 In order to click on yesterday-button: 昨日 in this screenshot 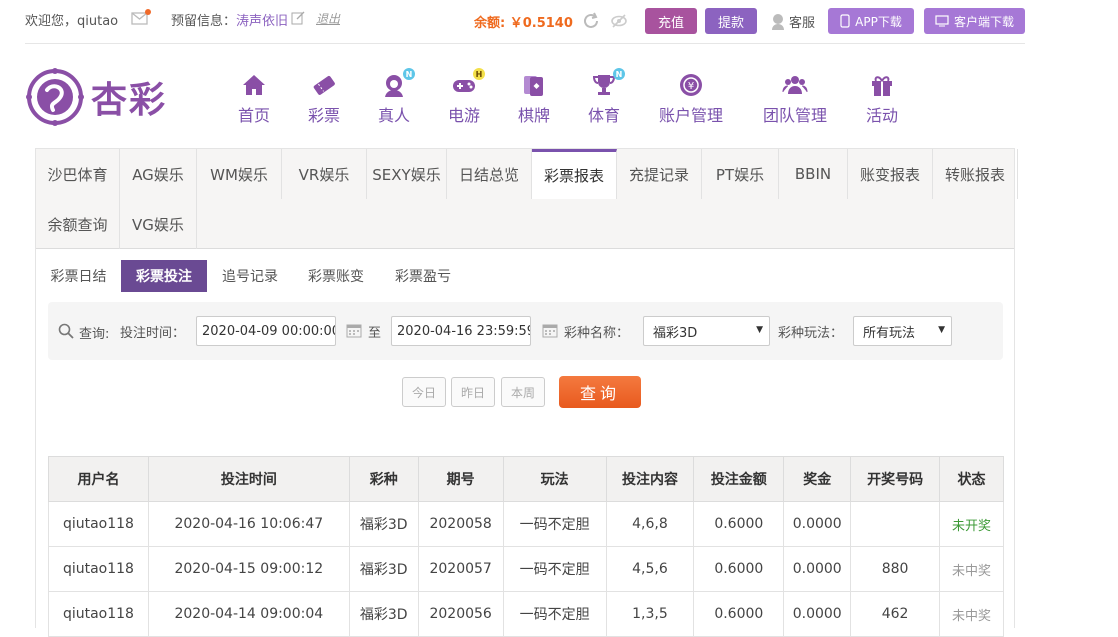, I will do `click(473, 392)`.